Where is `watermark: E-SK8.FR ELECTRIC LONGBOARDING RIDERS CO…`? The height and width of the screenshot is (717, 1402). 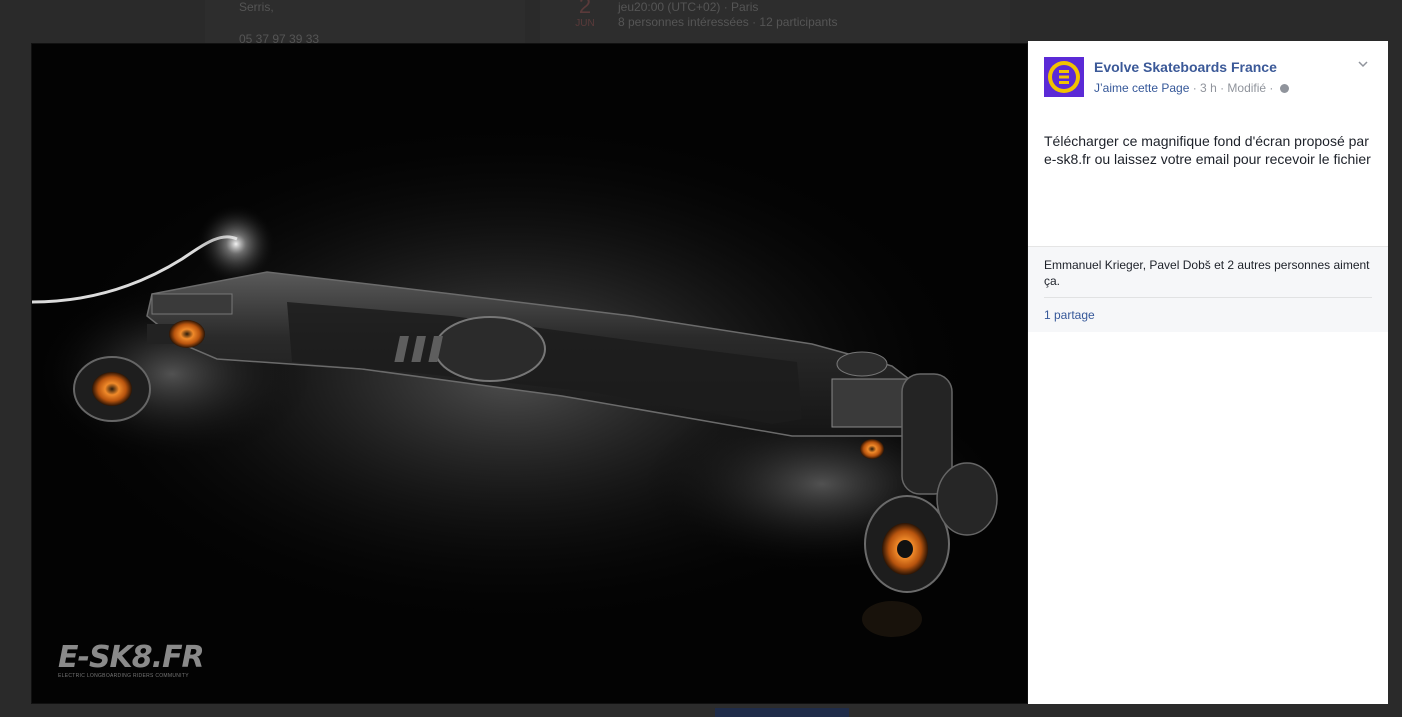
watermark: E-SK8.FR ELECTRIC LONGBOARDING RIDERS CO… is located at coordinates (131, 660).